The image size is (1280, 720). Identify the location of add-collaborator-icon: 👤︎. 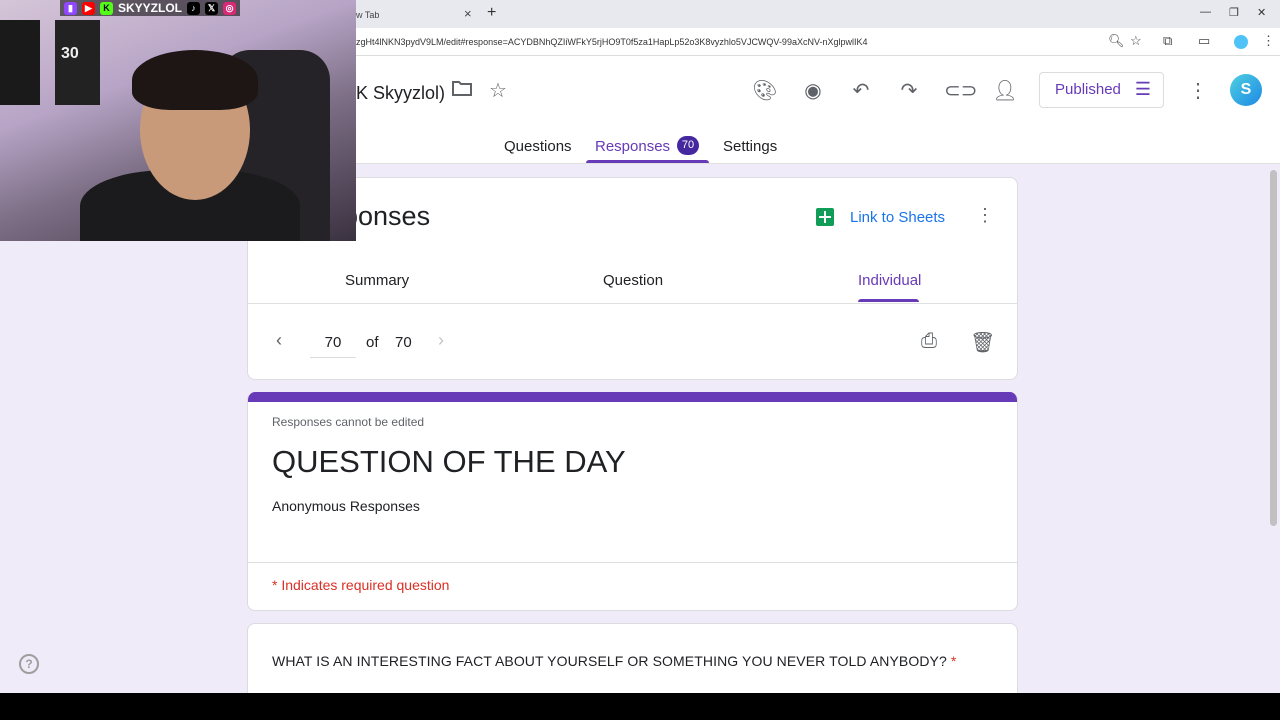
(1005, 91).